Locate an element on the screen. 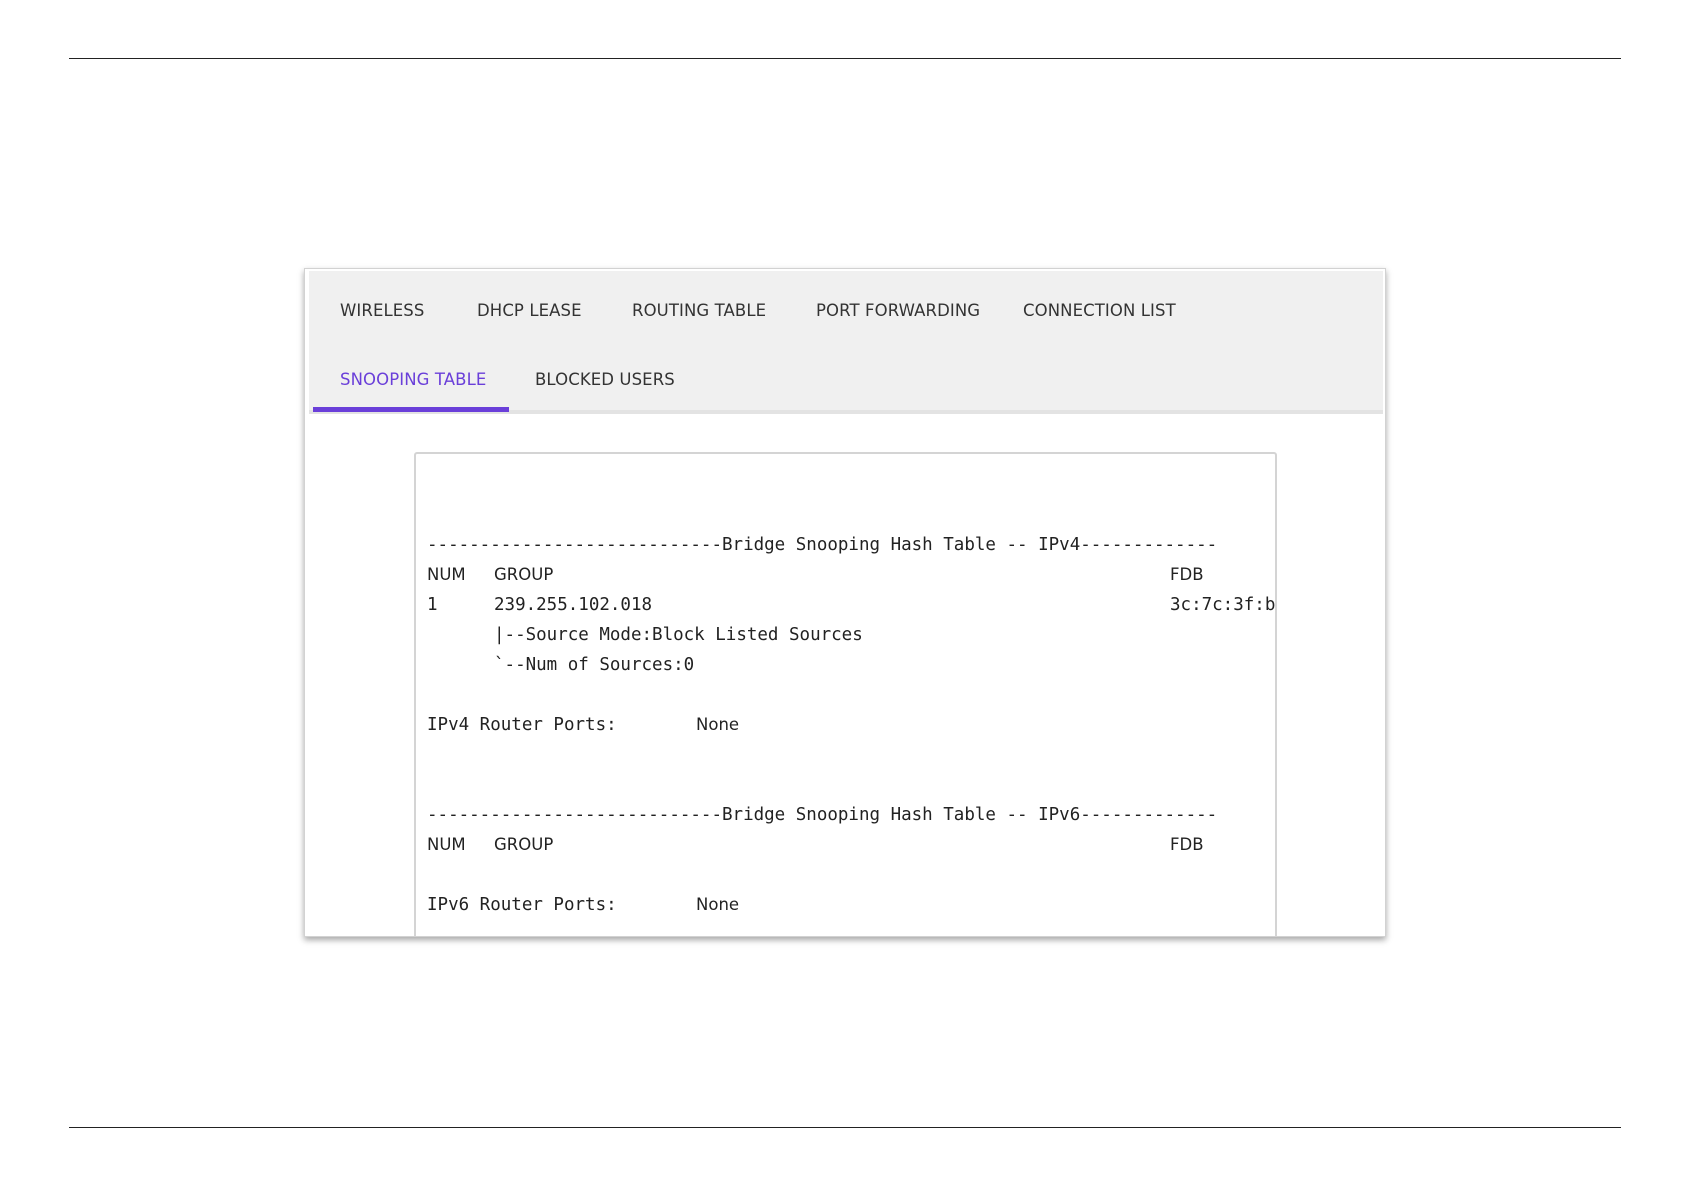  tab-port-forwarding: PORT FORWARDING is located at coordinates (898, 310).